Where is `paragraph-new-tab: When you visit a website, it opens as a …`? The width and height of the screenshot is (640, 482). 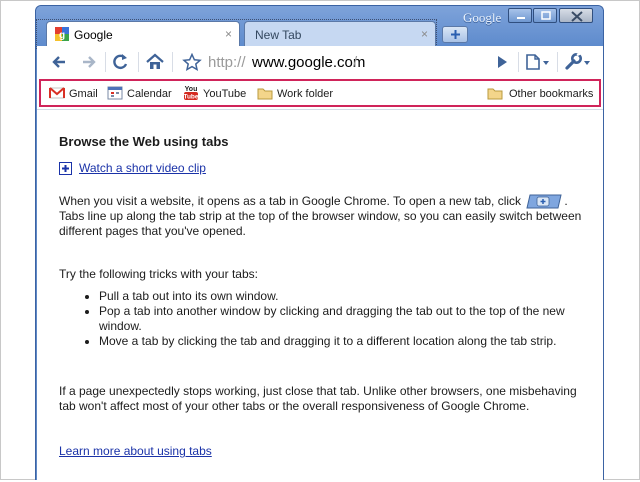 paragraph-new-tab: When you visit a website, it opens as a … is located at coordinates (326, 216).